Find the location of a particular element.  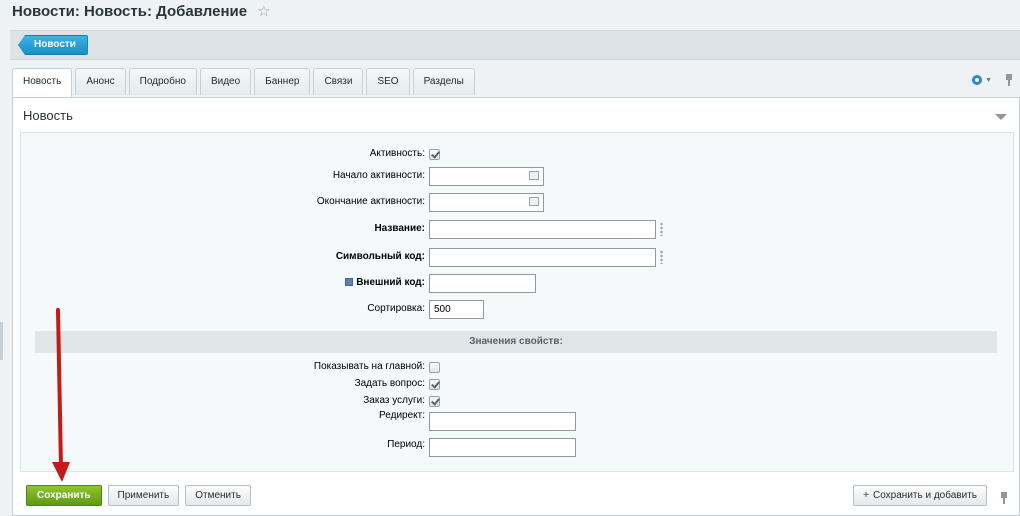

tab-details: Подробно is located at coordinates (162, 81).